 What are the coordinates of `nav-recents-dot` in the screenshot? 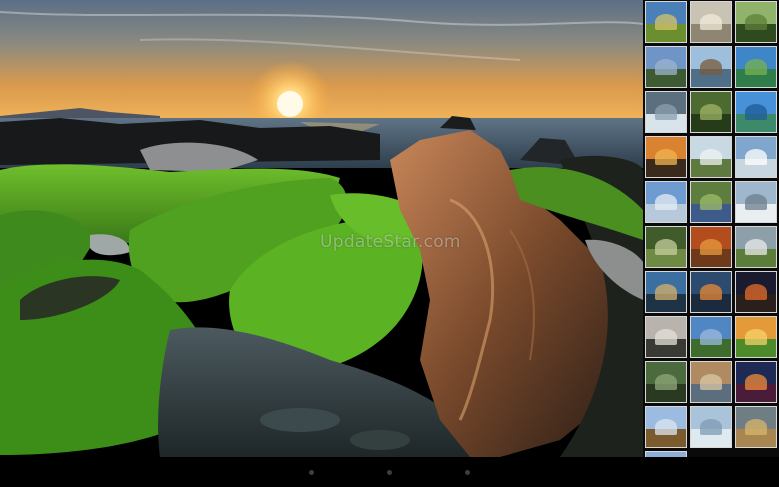 It's located at (467, 472).